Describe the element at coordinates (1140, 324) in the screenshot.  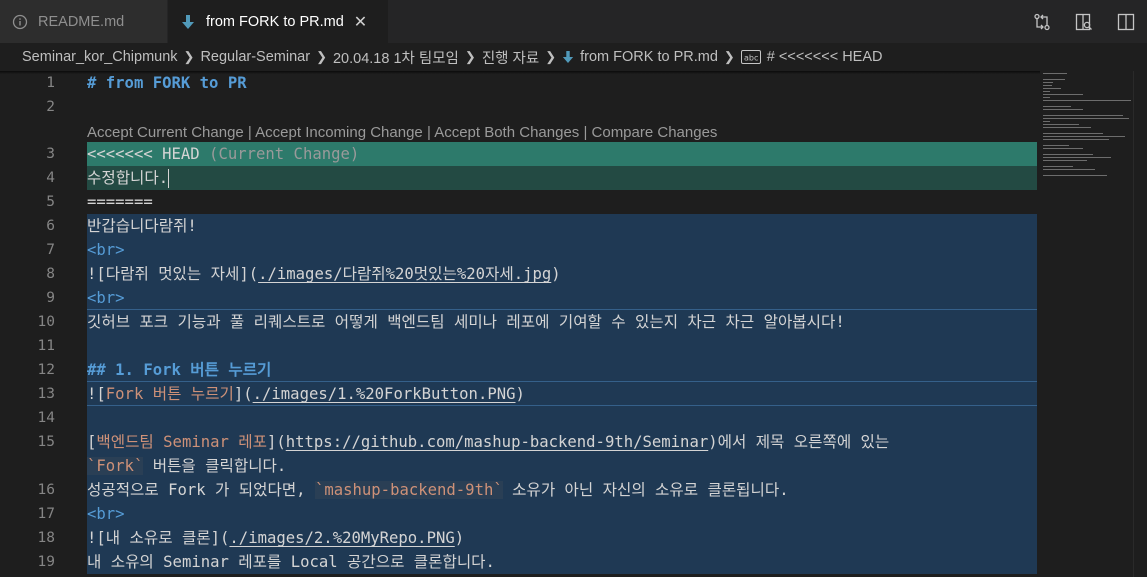
I see `vertical-scrollbar` at that location.